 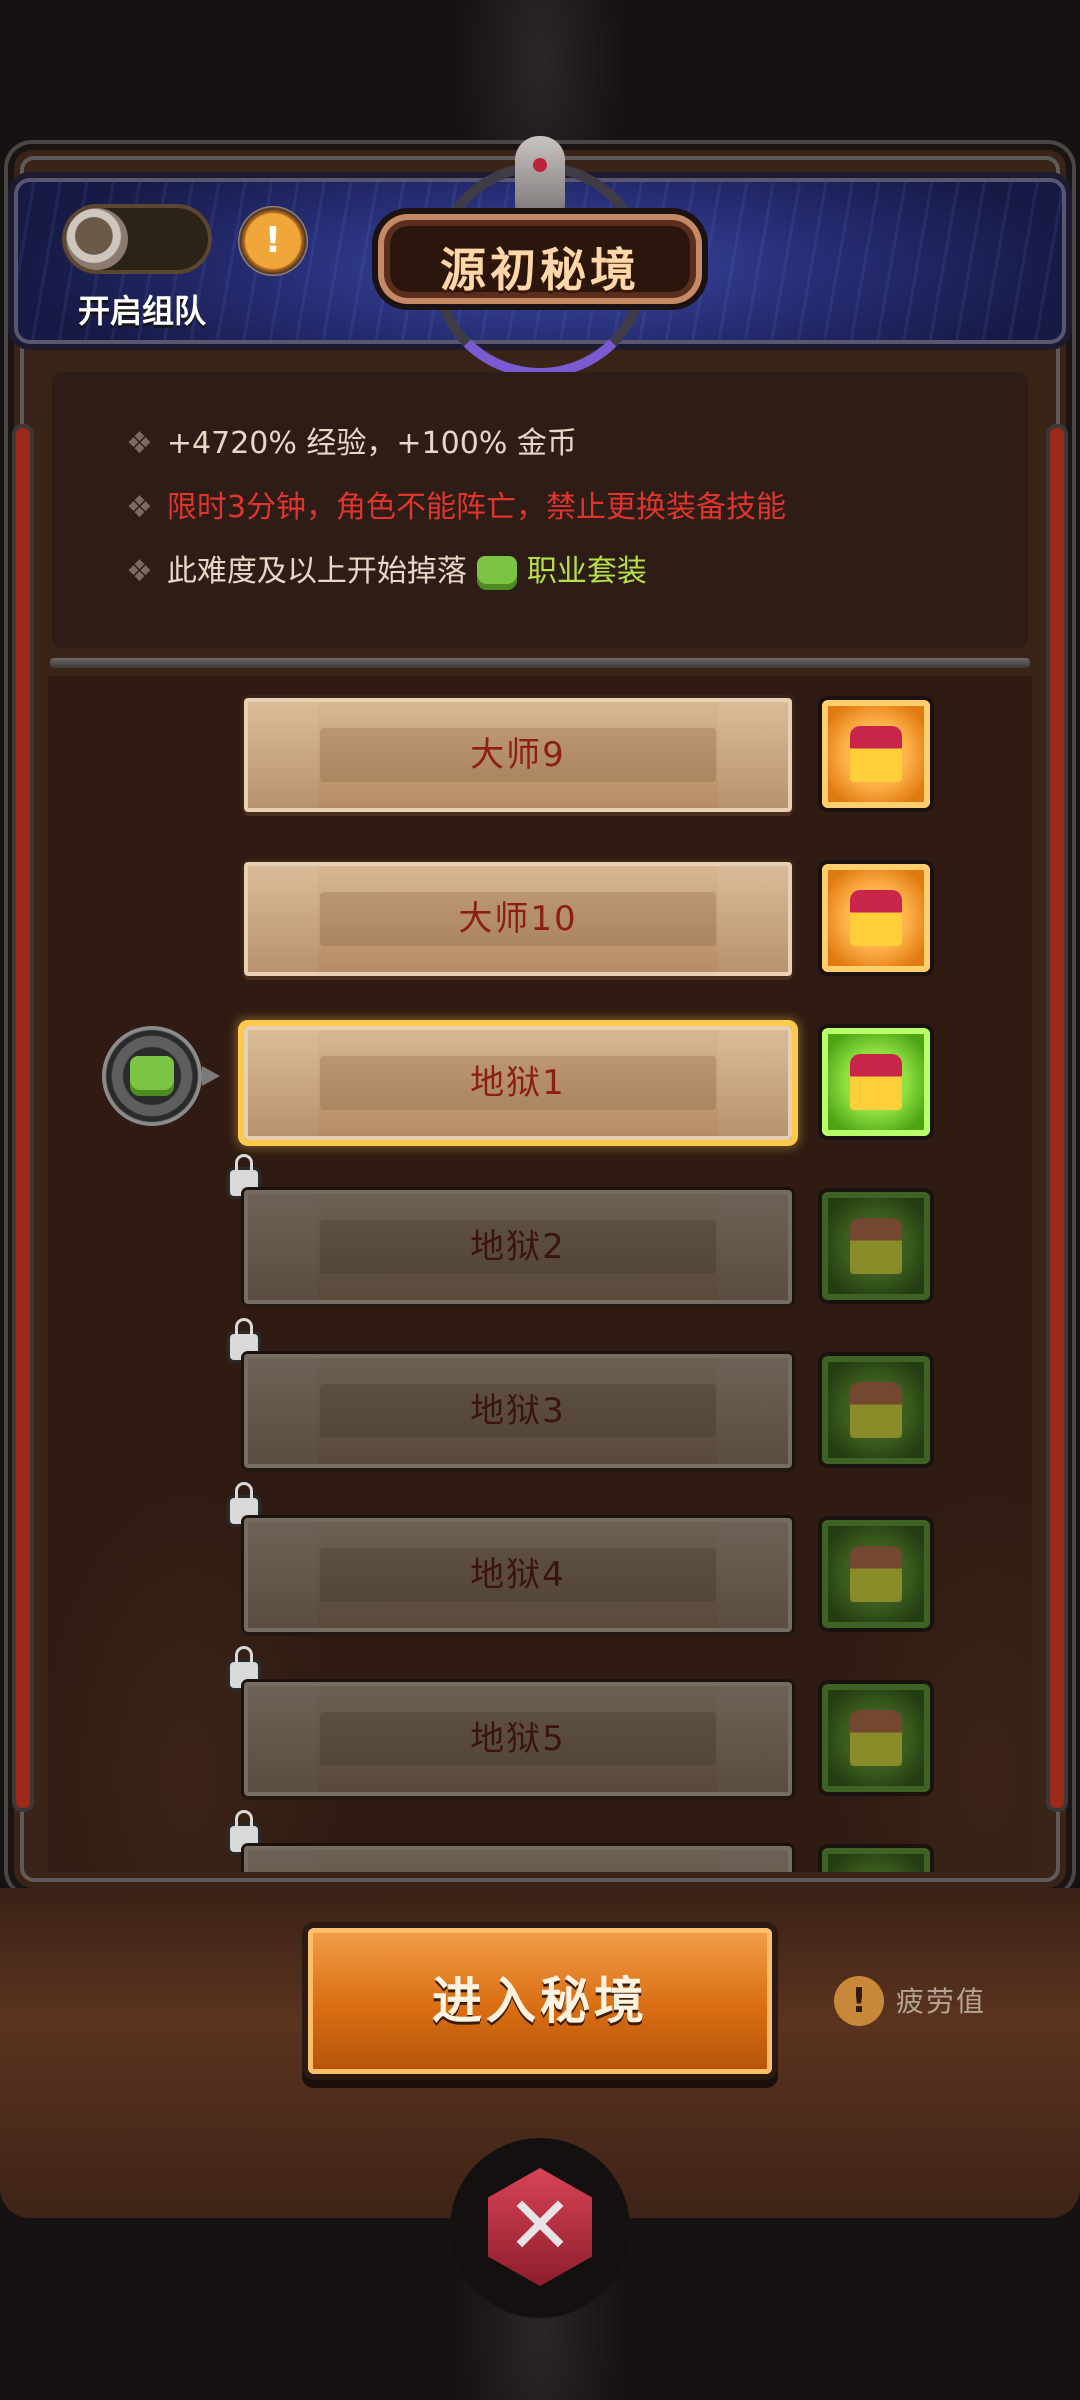 I want to click on level-row: 地狱1, so click(x=540, y=1086).